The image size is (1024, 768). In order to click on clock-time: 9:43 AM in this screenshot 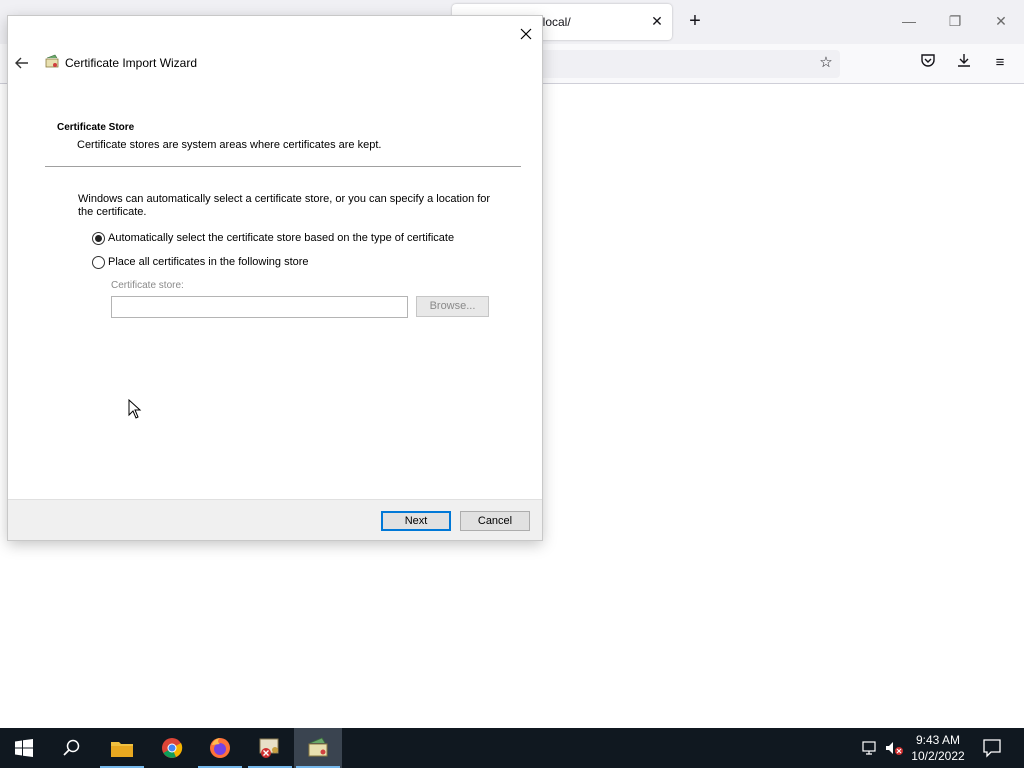, I will do `click(938, 740)`.